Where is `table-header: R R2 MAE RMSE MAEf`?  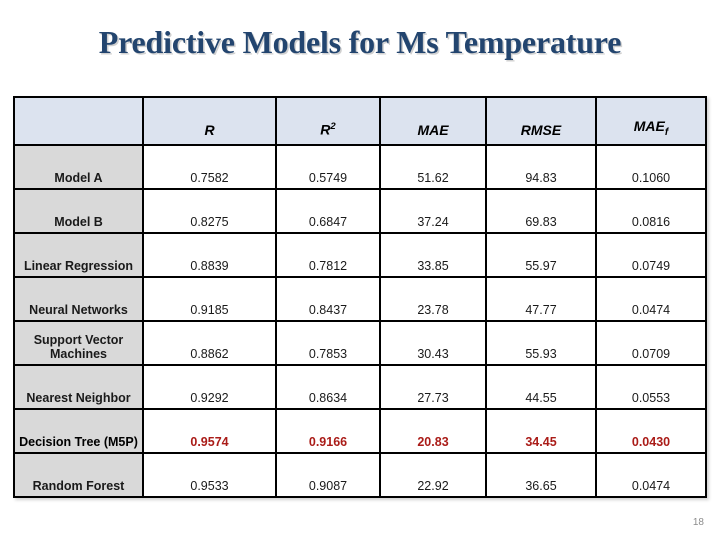
table-header: R R2 MAE RMSE MAEf is located at coordinates (360, 121).